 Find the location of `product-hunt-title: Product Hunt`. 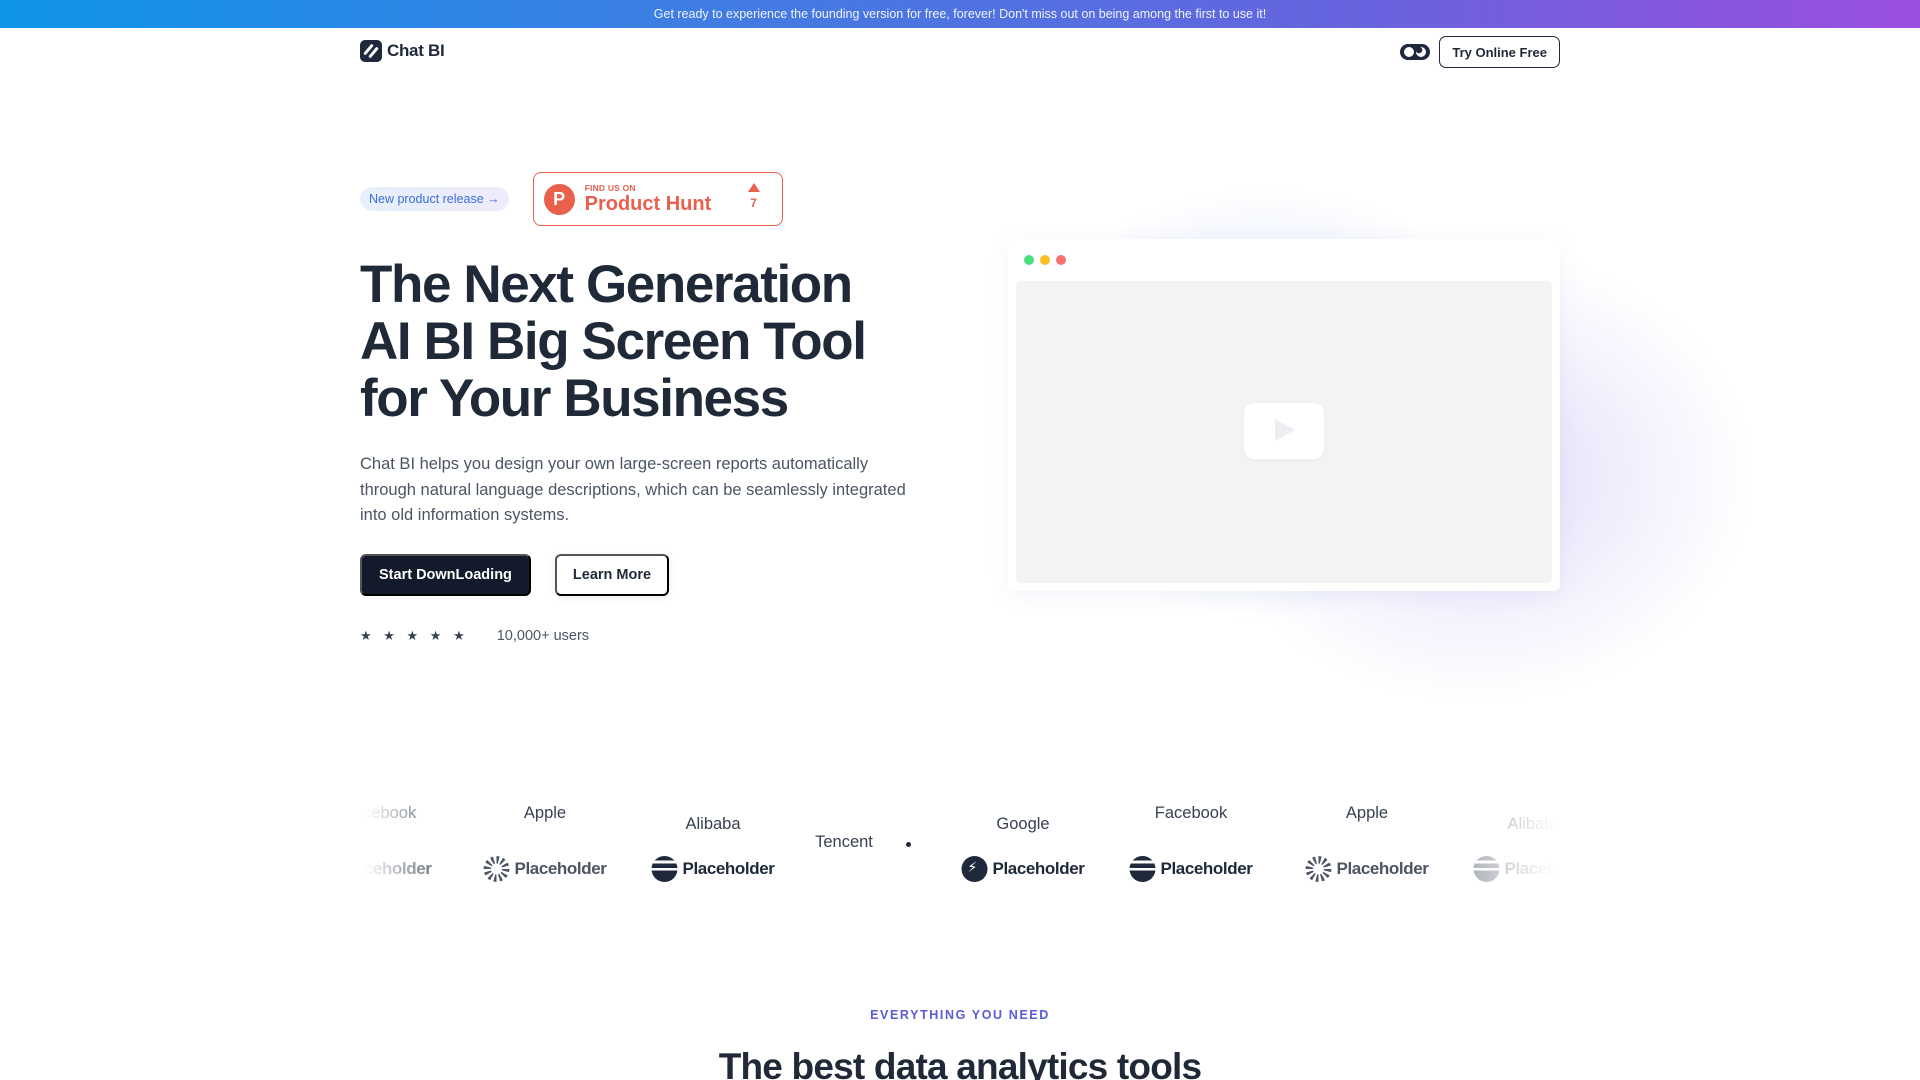

product-hunt-title: Product Hunt is located at coordinates (648, 204).